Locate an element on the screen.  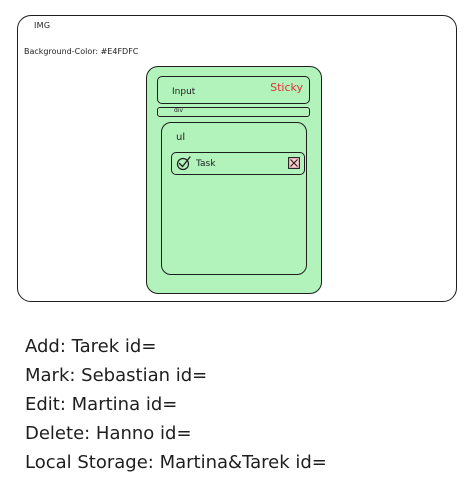
task-list: ul Task is located at coordinates (234, 198).